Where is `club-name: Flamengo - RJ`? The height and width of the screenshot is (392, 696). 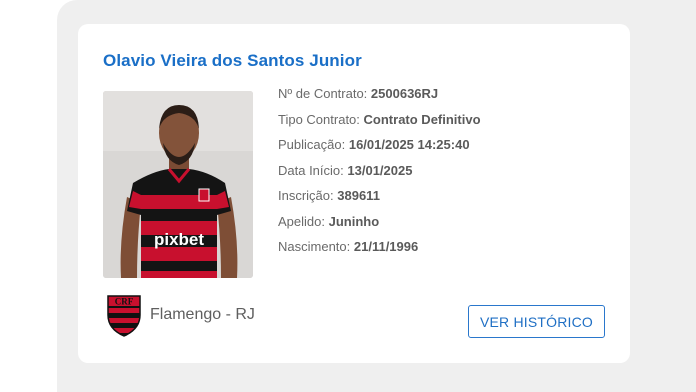
club-name: Flamengo - RJ is located at coordinates (202, 314).